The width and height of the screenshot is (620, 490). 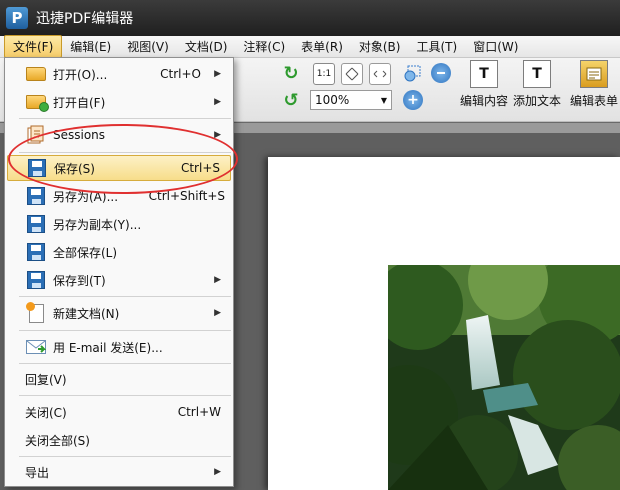 What do you see at coordinates (436, 46) in the screenshot?
I see `menu-tools: 工具(T)` at bounding box center [436, 46].